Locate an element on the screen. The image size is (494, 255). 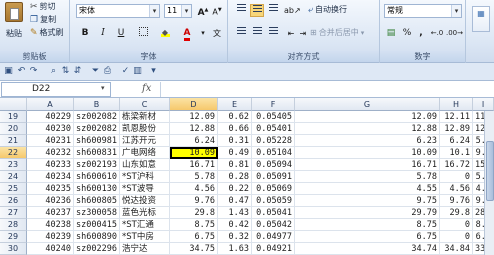
cell-c26: 悦达投资 is located at coordinates (145, 201).